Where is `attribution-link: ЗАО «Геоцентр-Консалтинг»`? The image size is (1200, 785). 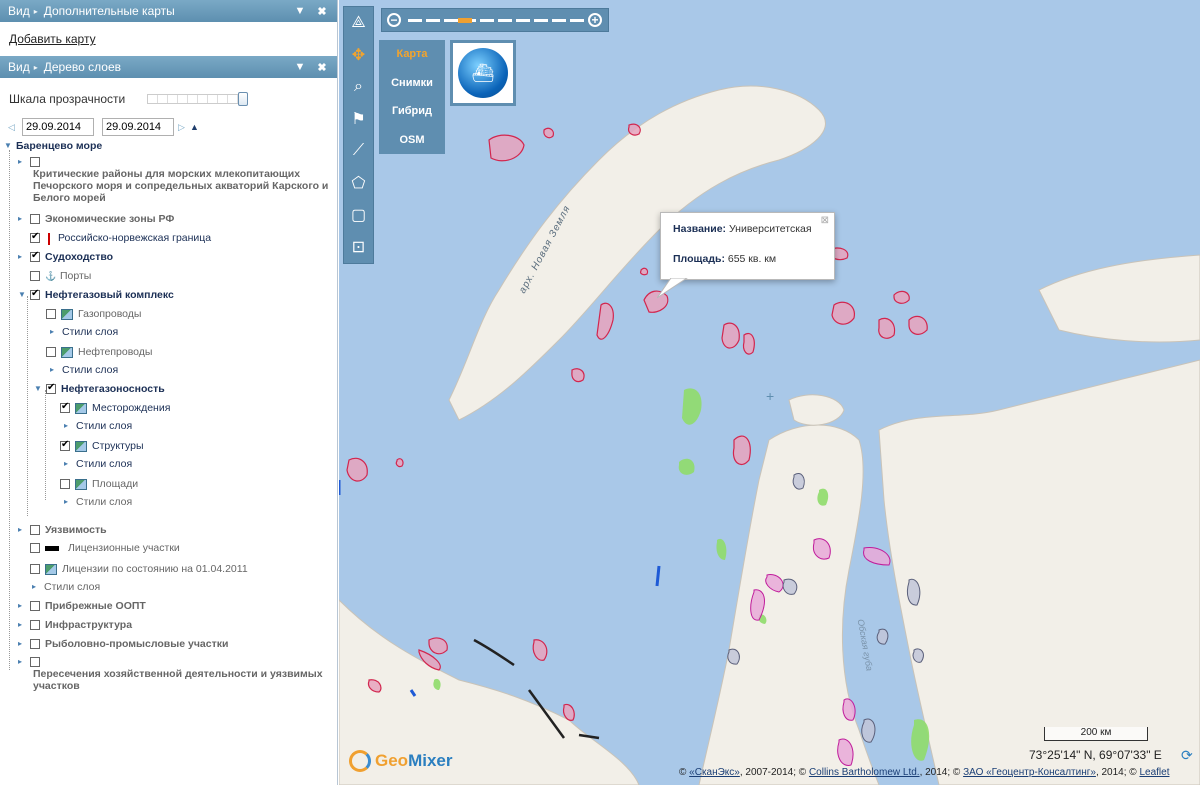 attribution-link: ЗАО «Геоцентр-Консалтинг» is located at coordinates (1029, 772).